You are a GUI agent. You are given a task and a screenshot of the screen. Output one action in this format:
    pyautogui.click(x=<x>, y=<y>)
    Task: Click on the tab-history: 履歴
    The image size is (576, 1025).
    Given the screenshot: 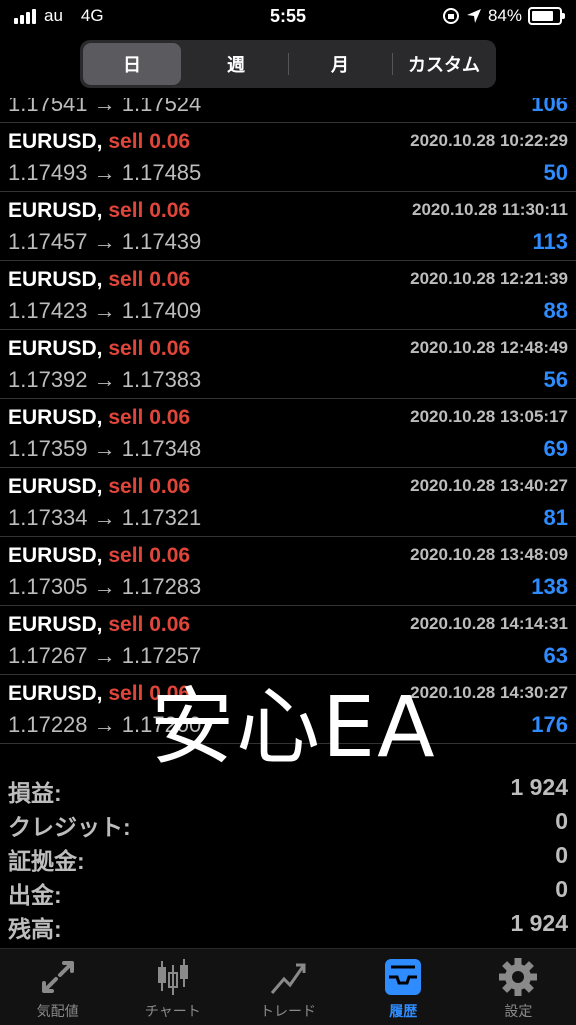 What is the action you would take?
    pyautogui.click(x=403, y=987)
    